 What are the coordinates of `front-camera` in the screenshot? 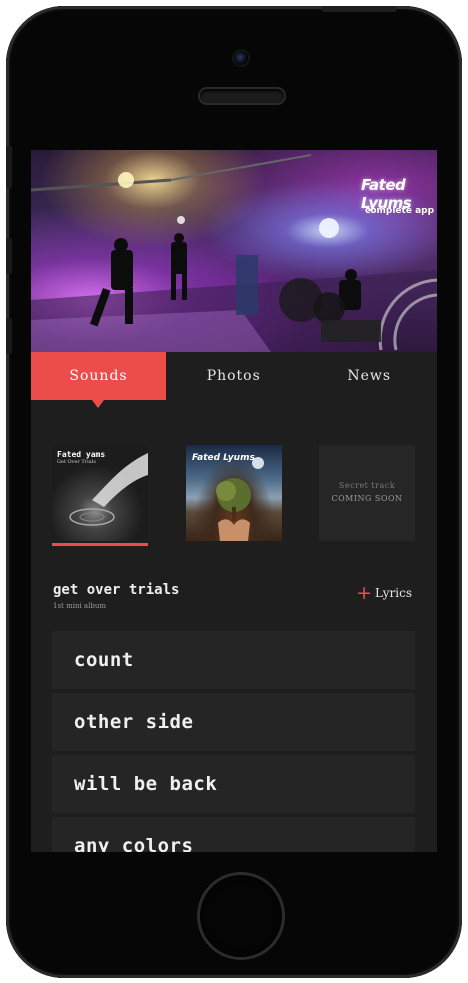 It's located at (241, 58).